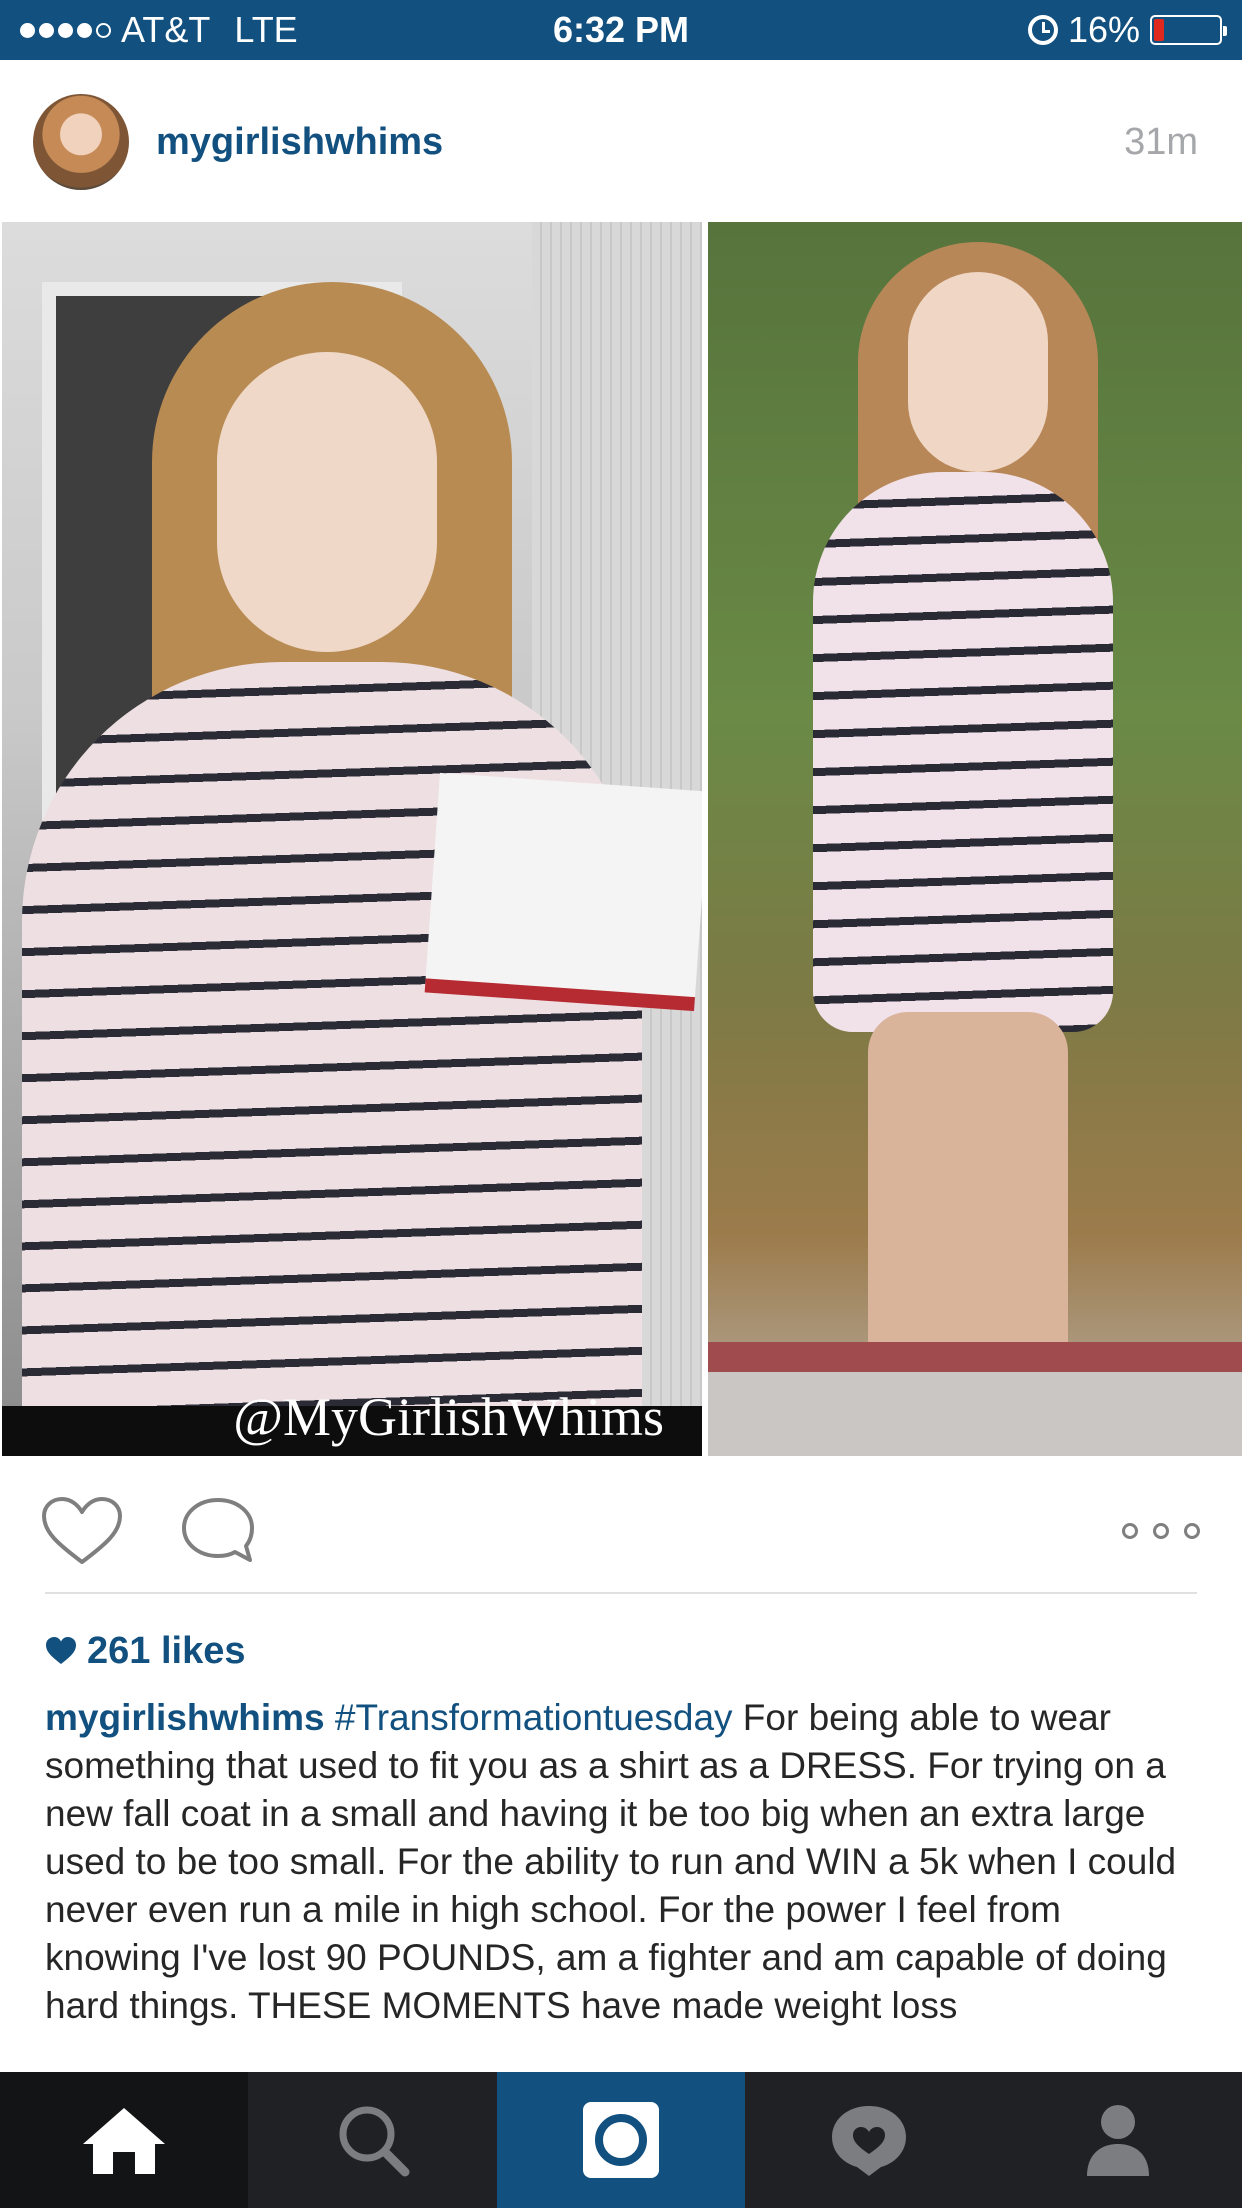  I want to click on comment-button, so click(218, 1531).